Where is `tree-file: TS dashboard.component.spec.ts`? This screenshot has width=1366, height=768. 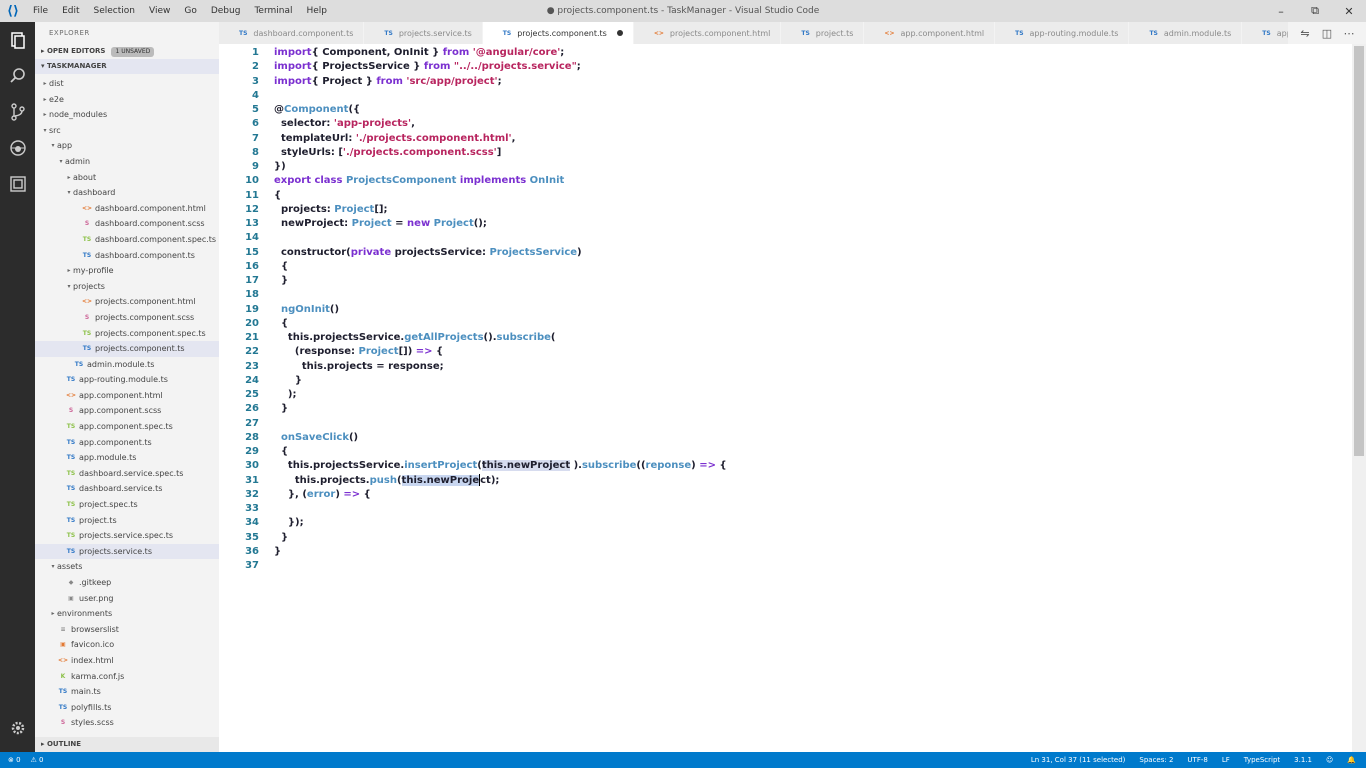
tree-file: TS dashboard.component.spec.ts is located at coordinates (127, 240).